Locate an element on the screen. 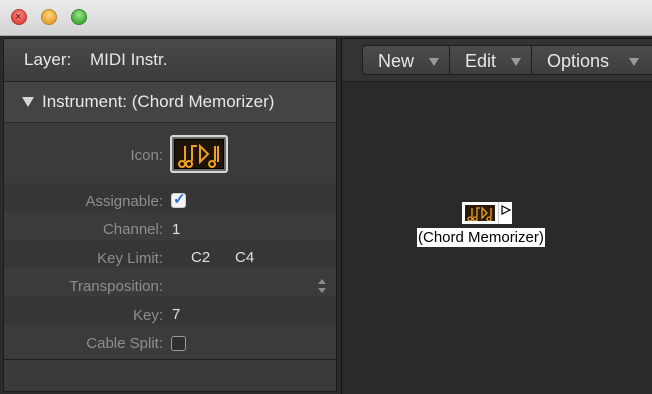 This screenshot has height=394, width=652. new-menu-button: New is located at coordinates (406, 60).